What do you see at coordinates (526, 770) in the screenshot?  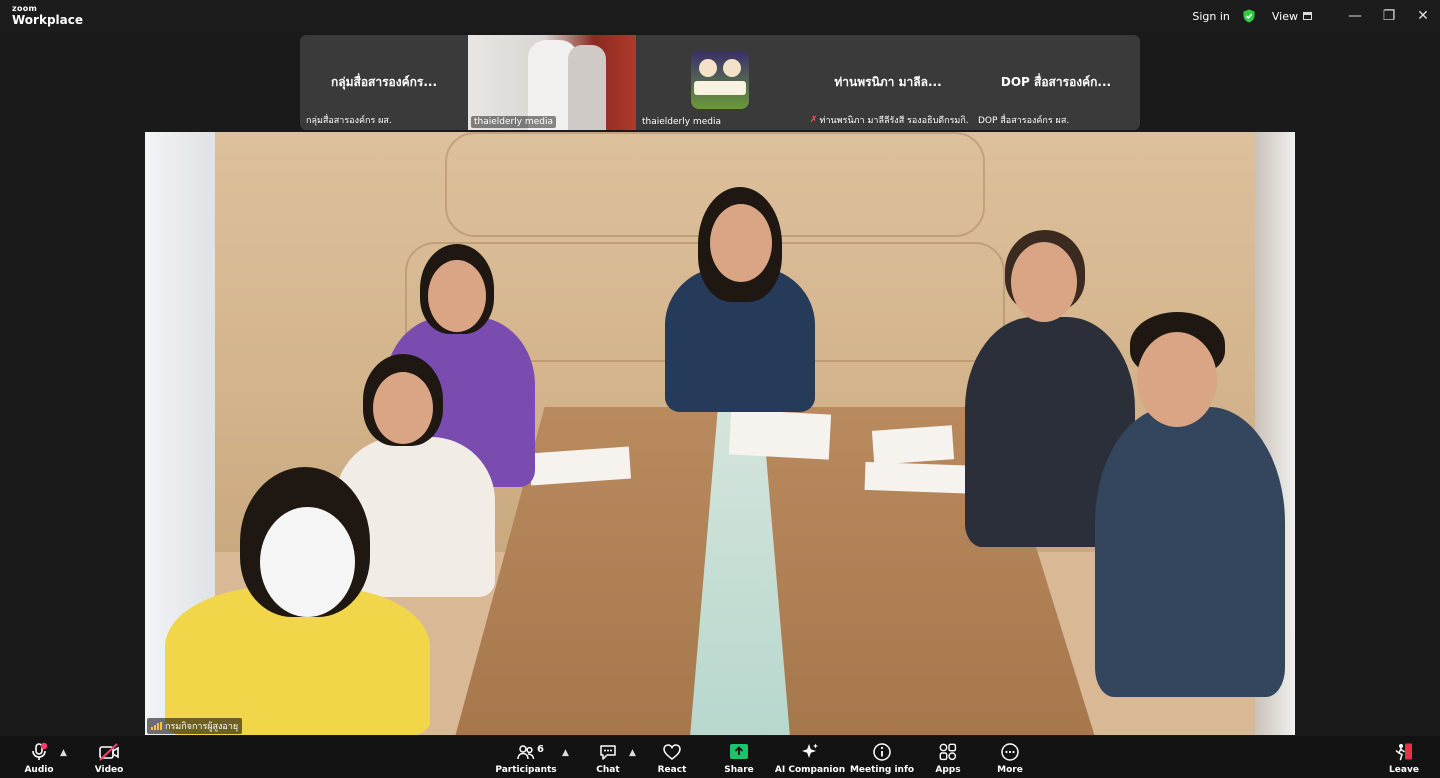 I see `participants-label: Participants` at bounding box center [526, 770].